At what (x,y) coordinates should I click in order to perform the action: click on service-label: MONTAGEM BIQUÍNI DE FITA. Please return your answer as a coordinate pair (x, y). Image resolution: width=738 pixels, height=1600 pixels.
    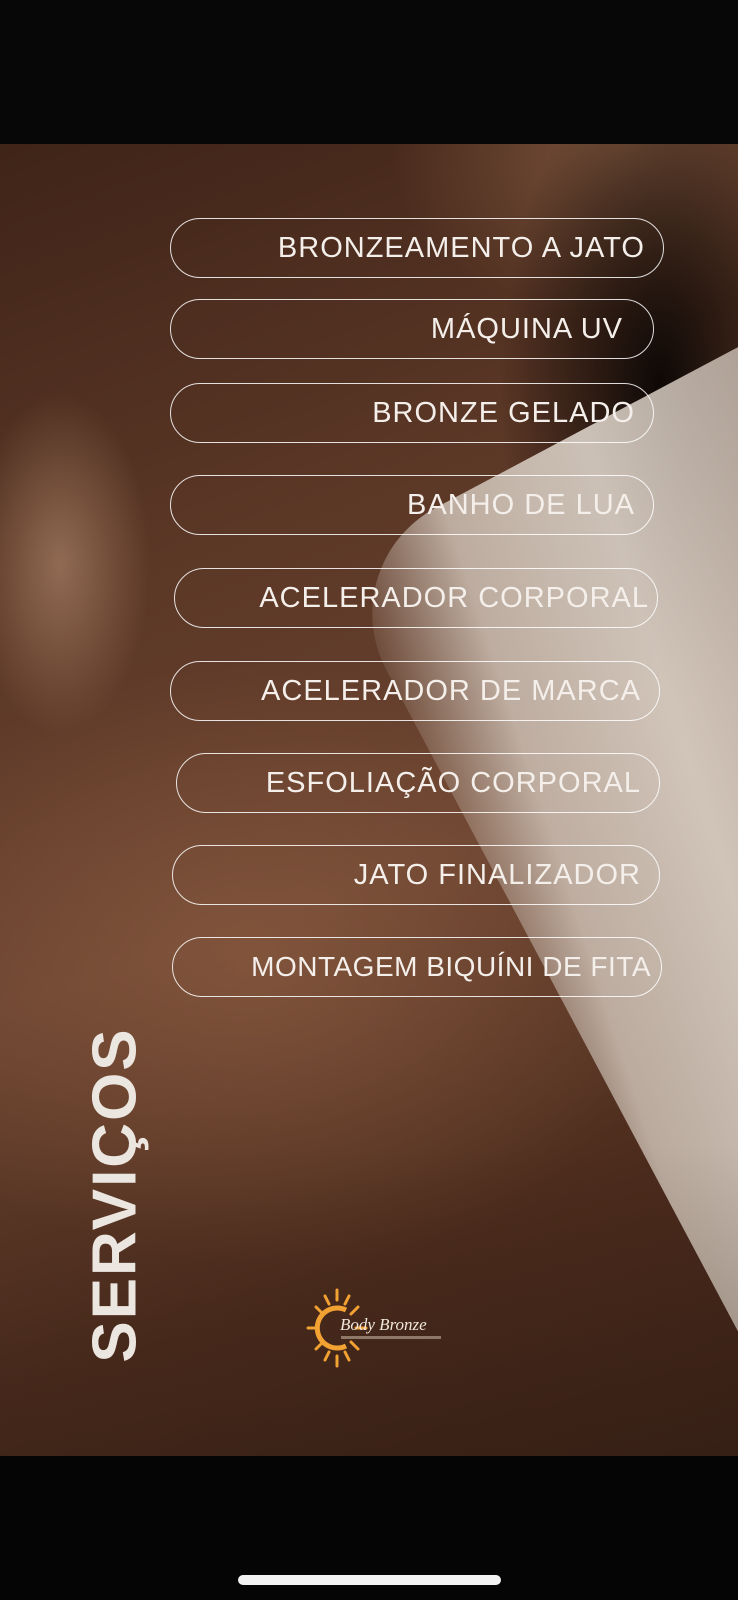
    Looking at the image, I should click on (451, 966).